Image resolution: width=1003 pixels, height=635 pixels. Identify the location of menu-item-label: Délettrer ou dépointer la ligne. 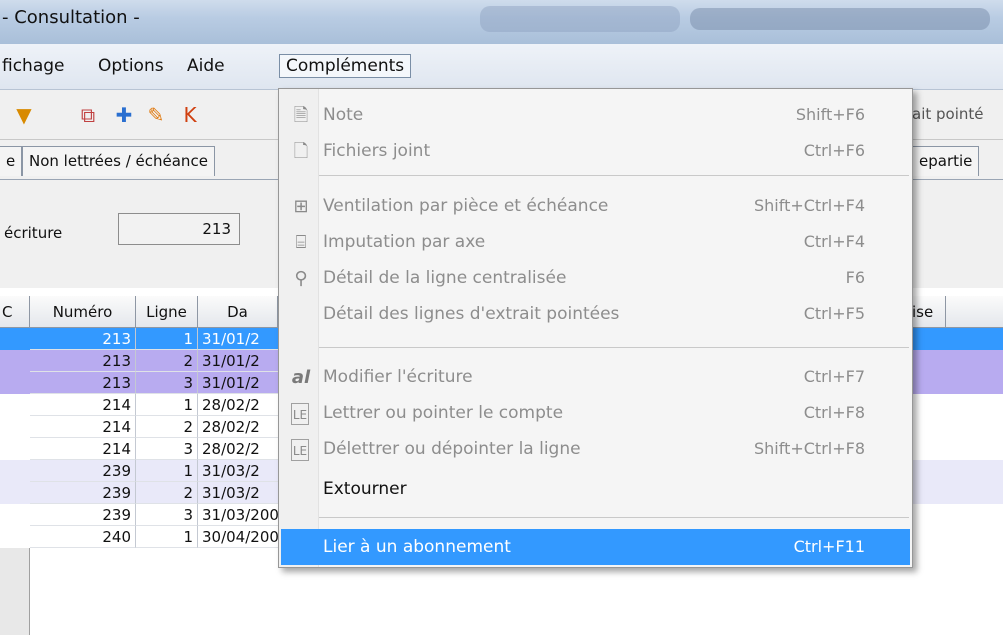
(452, 449).